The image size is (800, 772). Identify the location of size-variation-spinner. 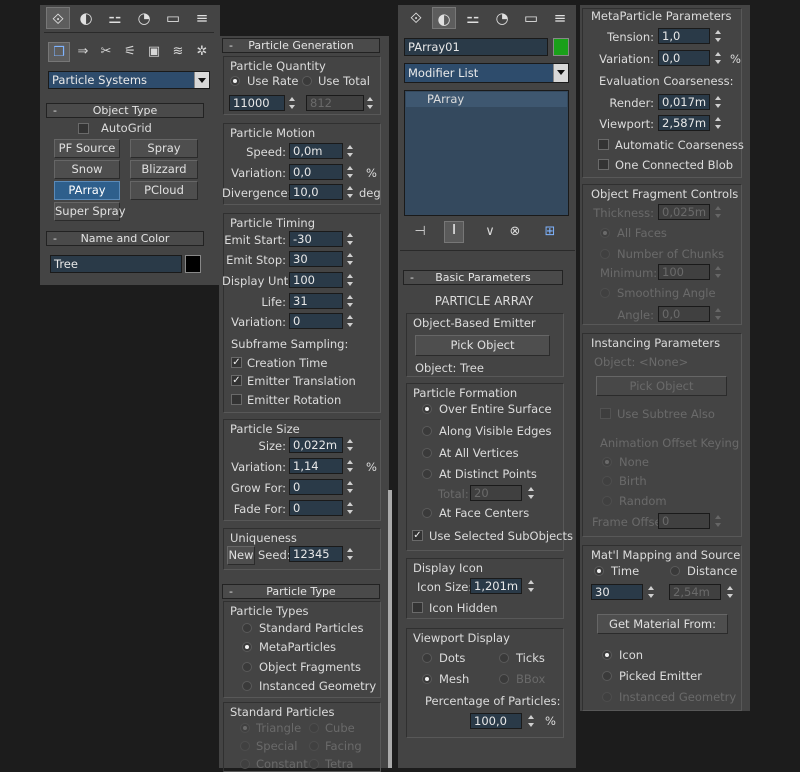
(350, 466).